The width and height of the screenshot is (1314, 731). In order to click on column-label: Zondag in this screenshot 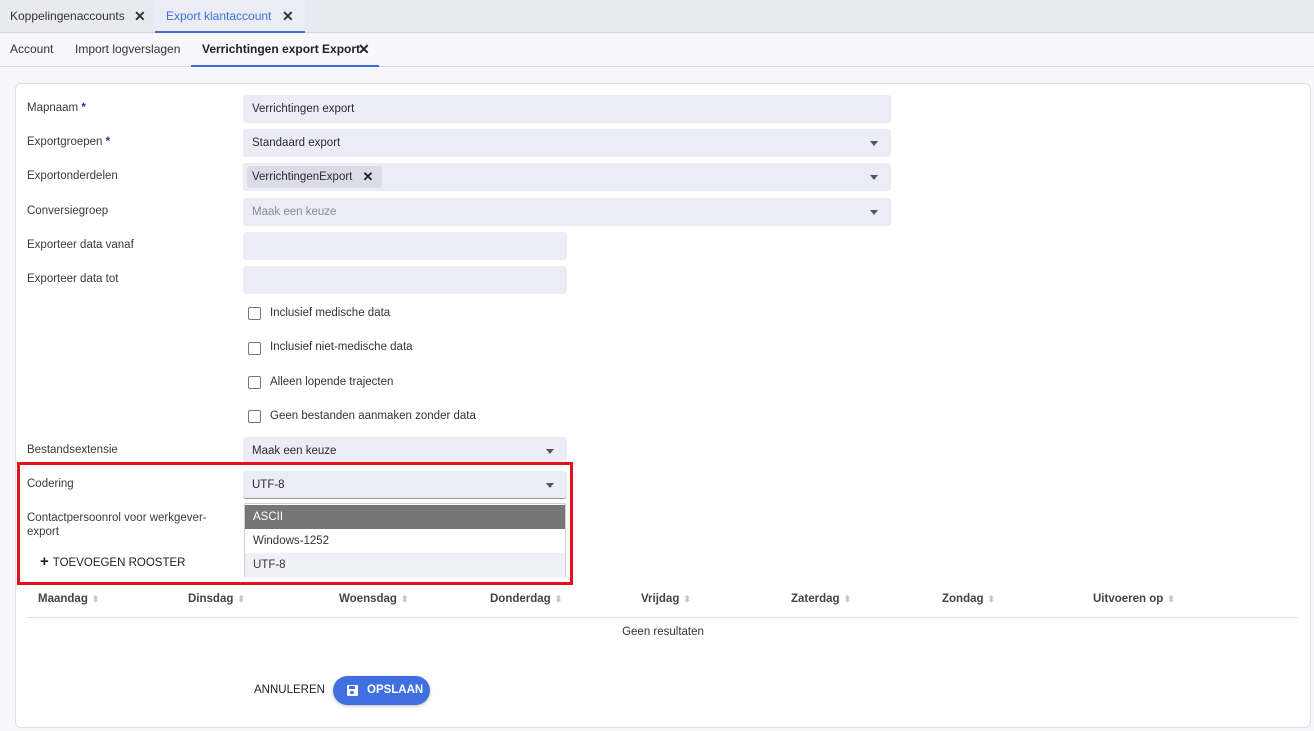, I will do `click(963, 599)`.